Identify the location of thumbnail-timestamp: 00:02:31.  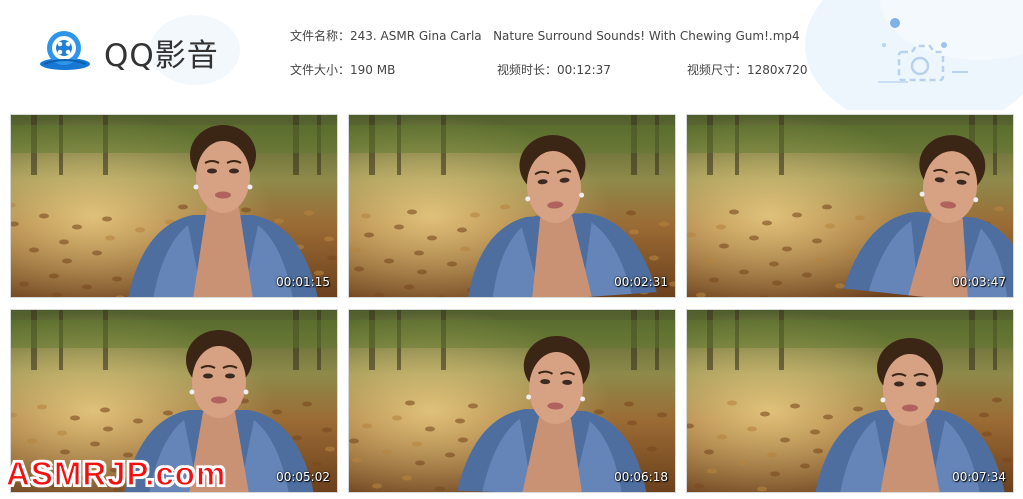
(641, 282).